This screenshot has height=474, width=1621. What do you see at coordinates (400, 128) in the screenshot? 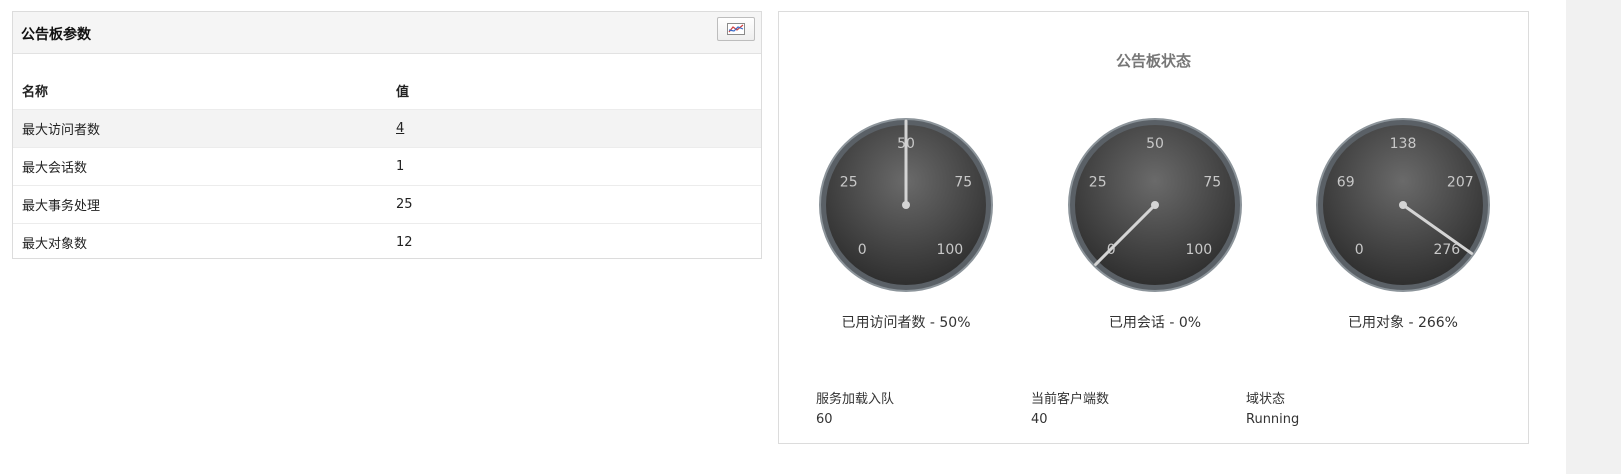
I see `param-value-link: 4` at bounding box center [400, 128].